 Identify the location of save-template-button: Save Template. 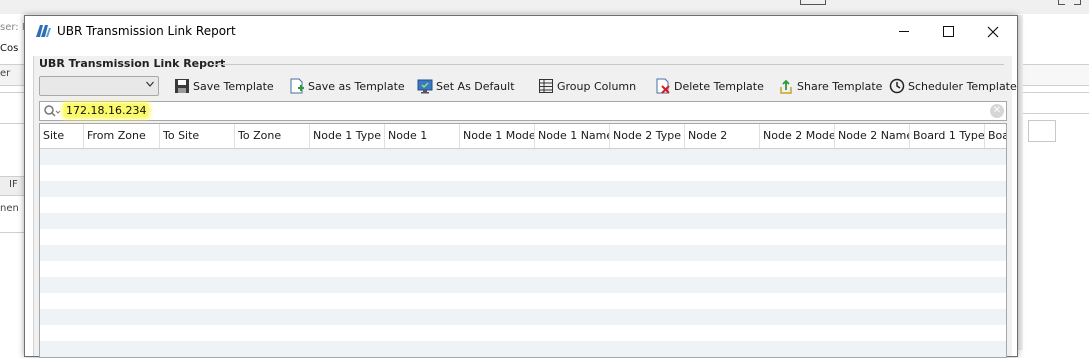
(224, 86).